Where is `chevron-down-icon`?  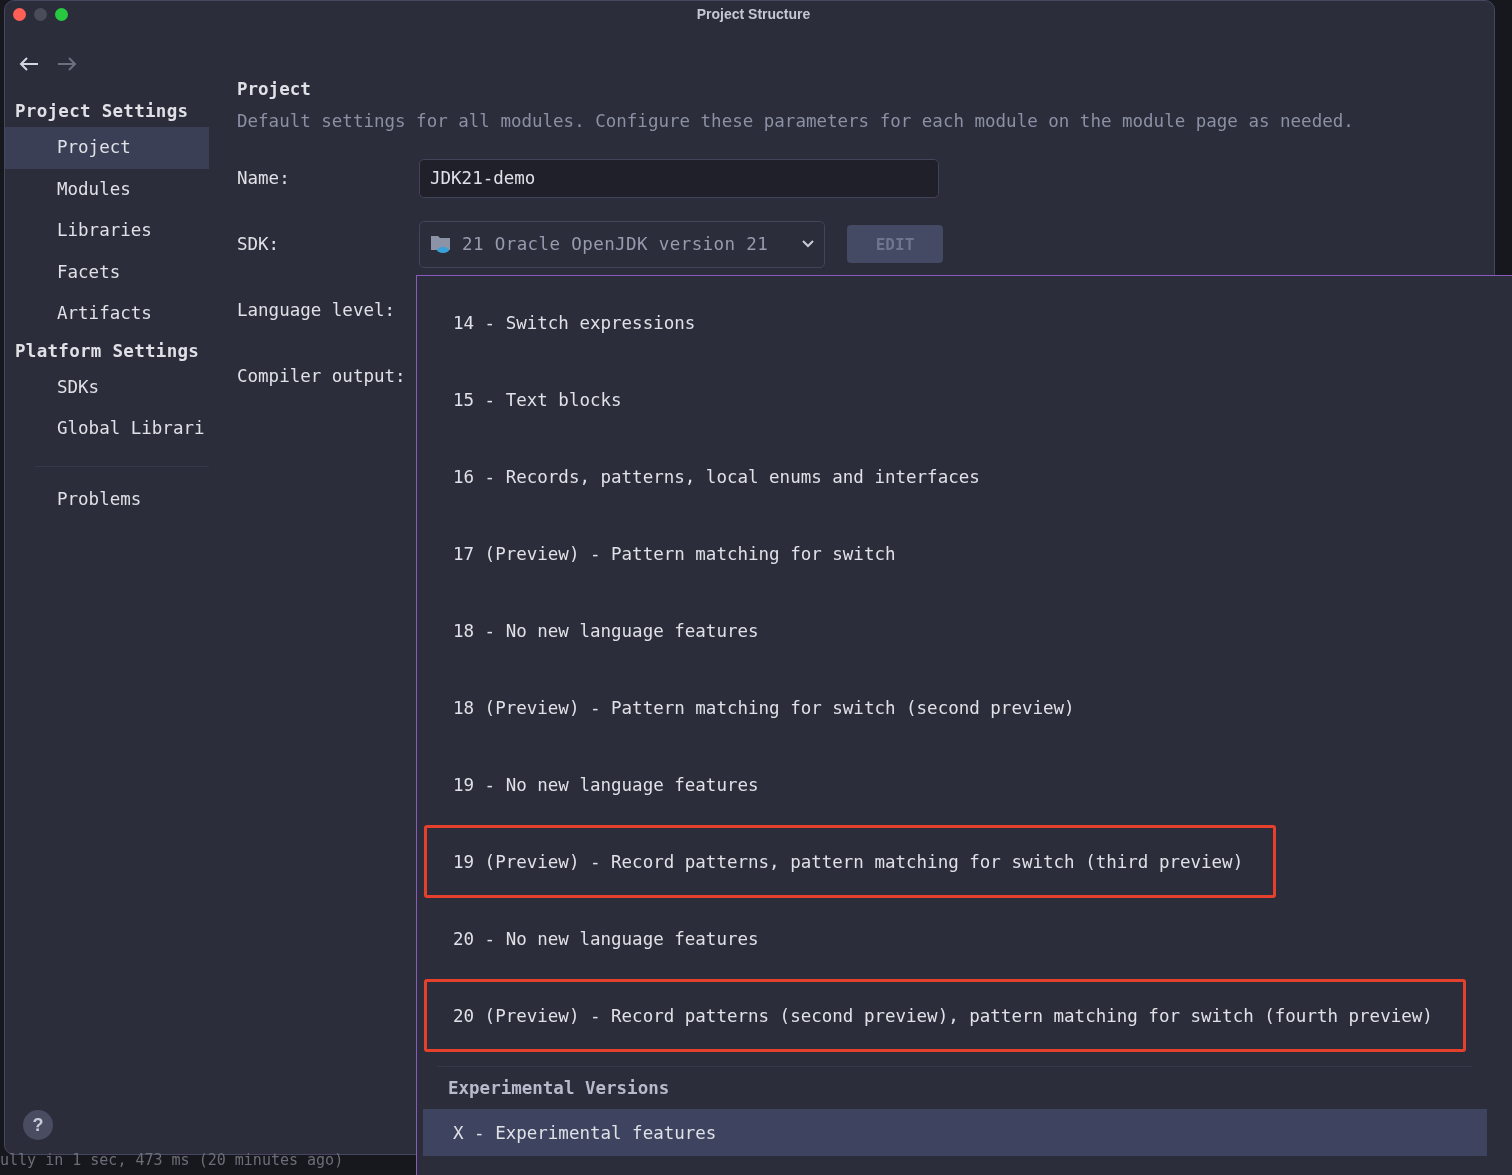 chevron-down-icon is located at coordinates (808, 244).